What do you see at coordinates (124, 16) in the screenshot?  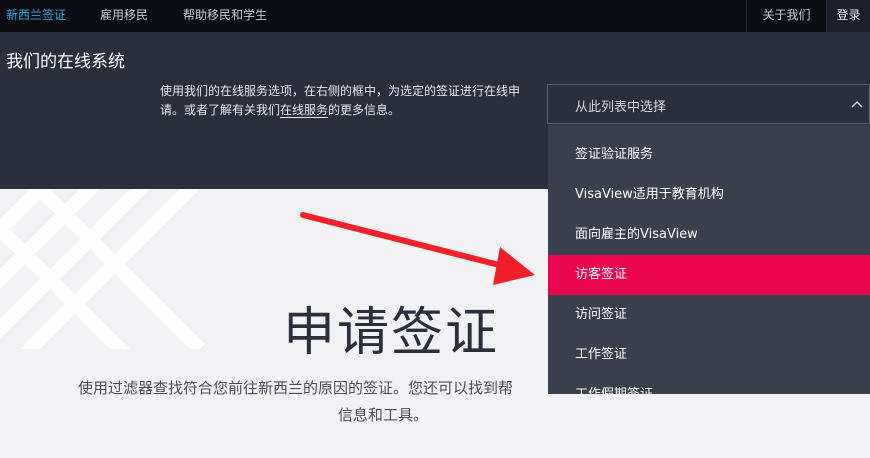 I see `nav-item-employ-migrants: 雇用移民` at bounding box center [124, 16].